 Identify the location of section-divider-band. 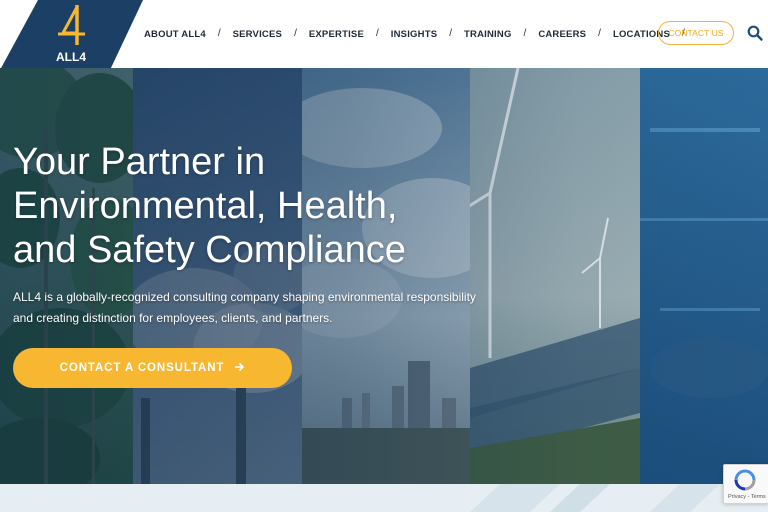
(384, 498).